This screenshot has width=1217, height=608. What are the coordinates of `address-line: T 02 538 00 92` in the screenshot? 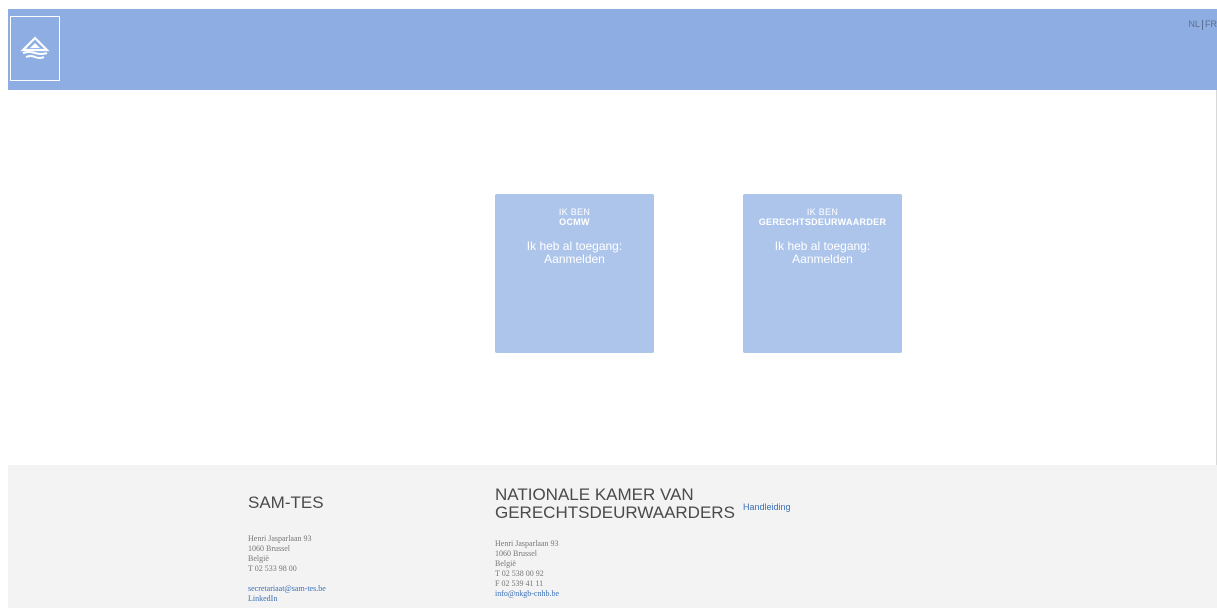 It's located at (519, 573).